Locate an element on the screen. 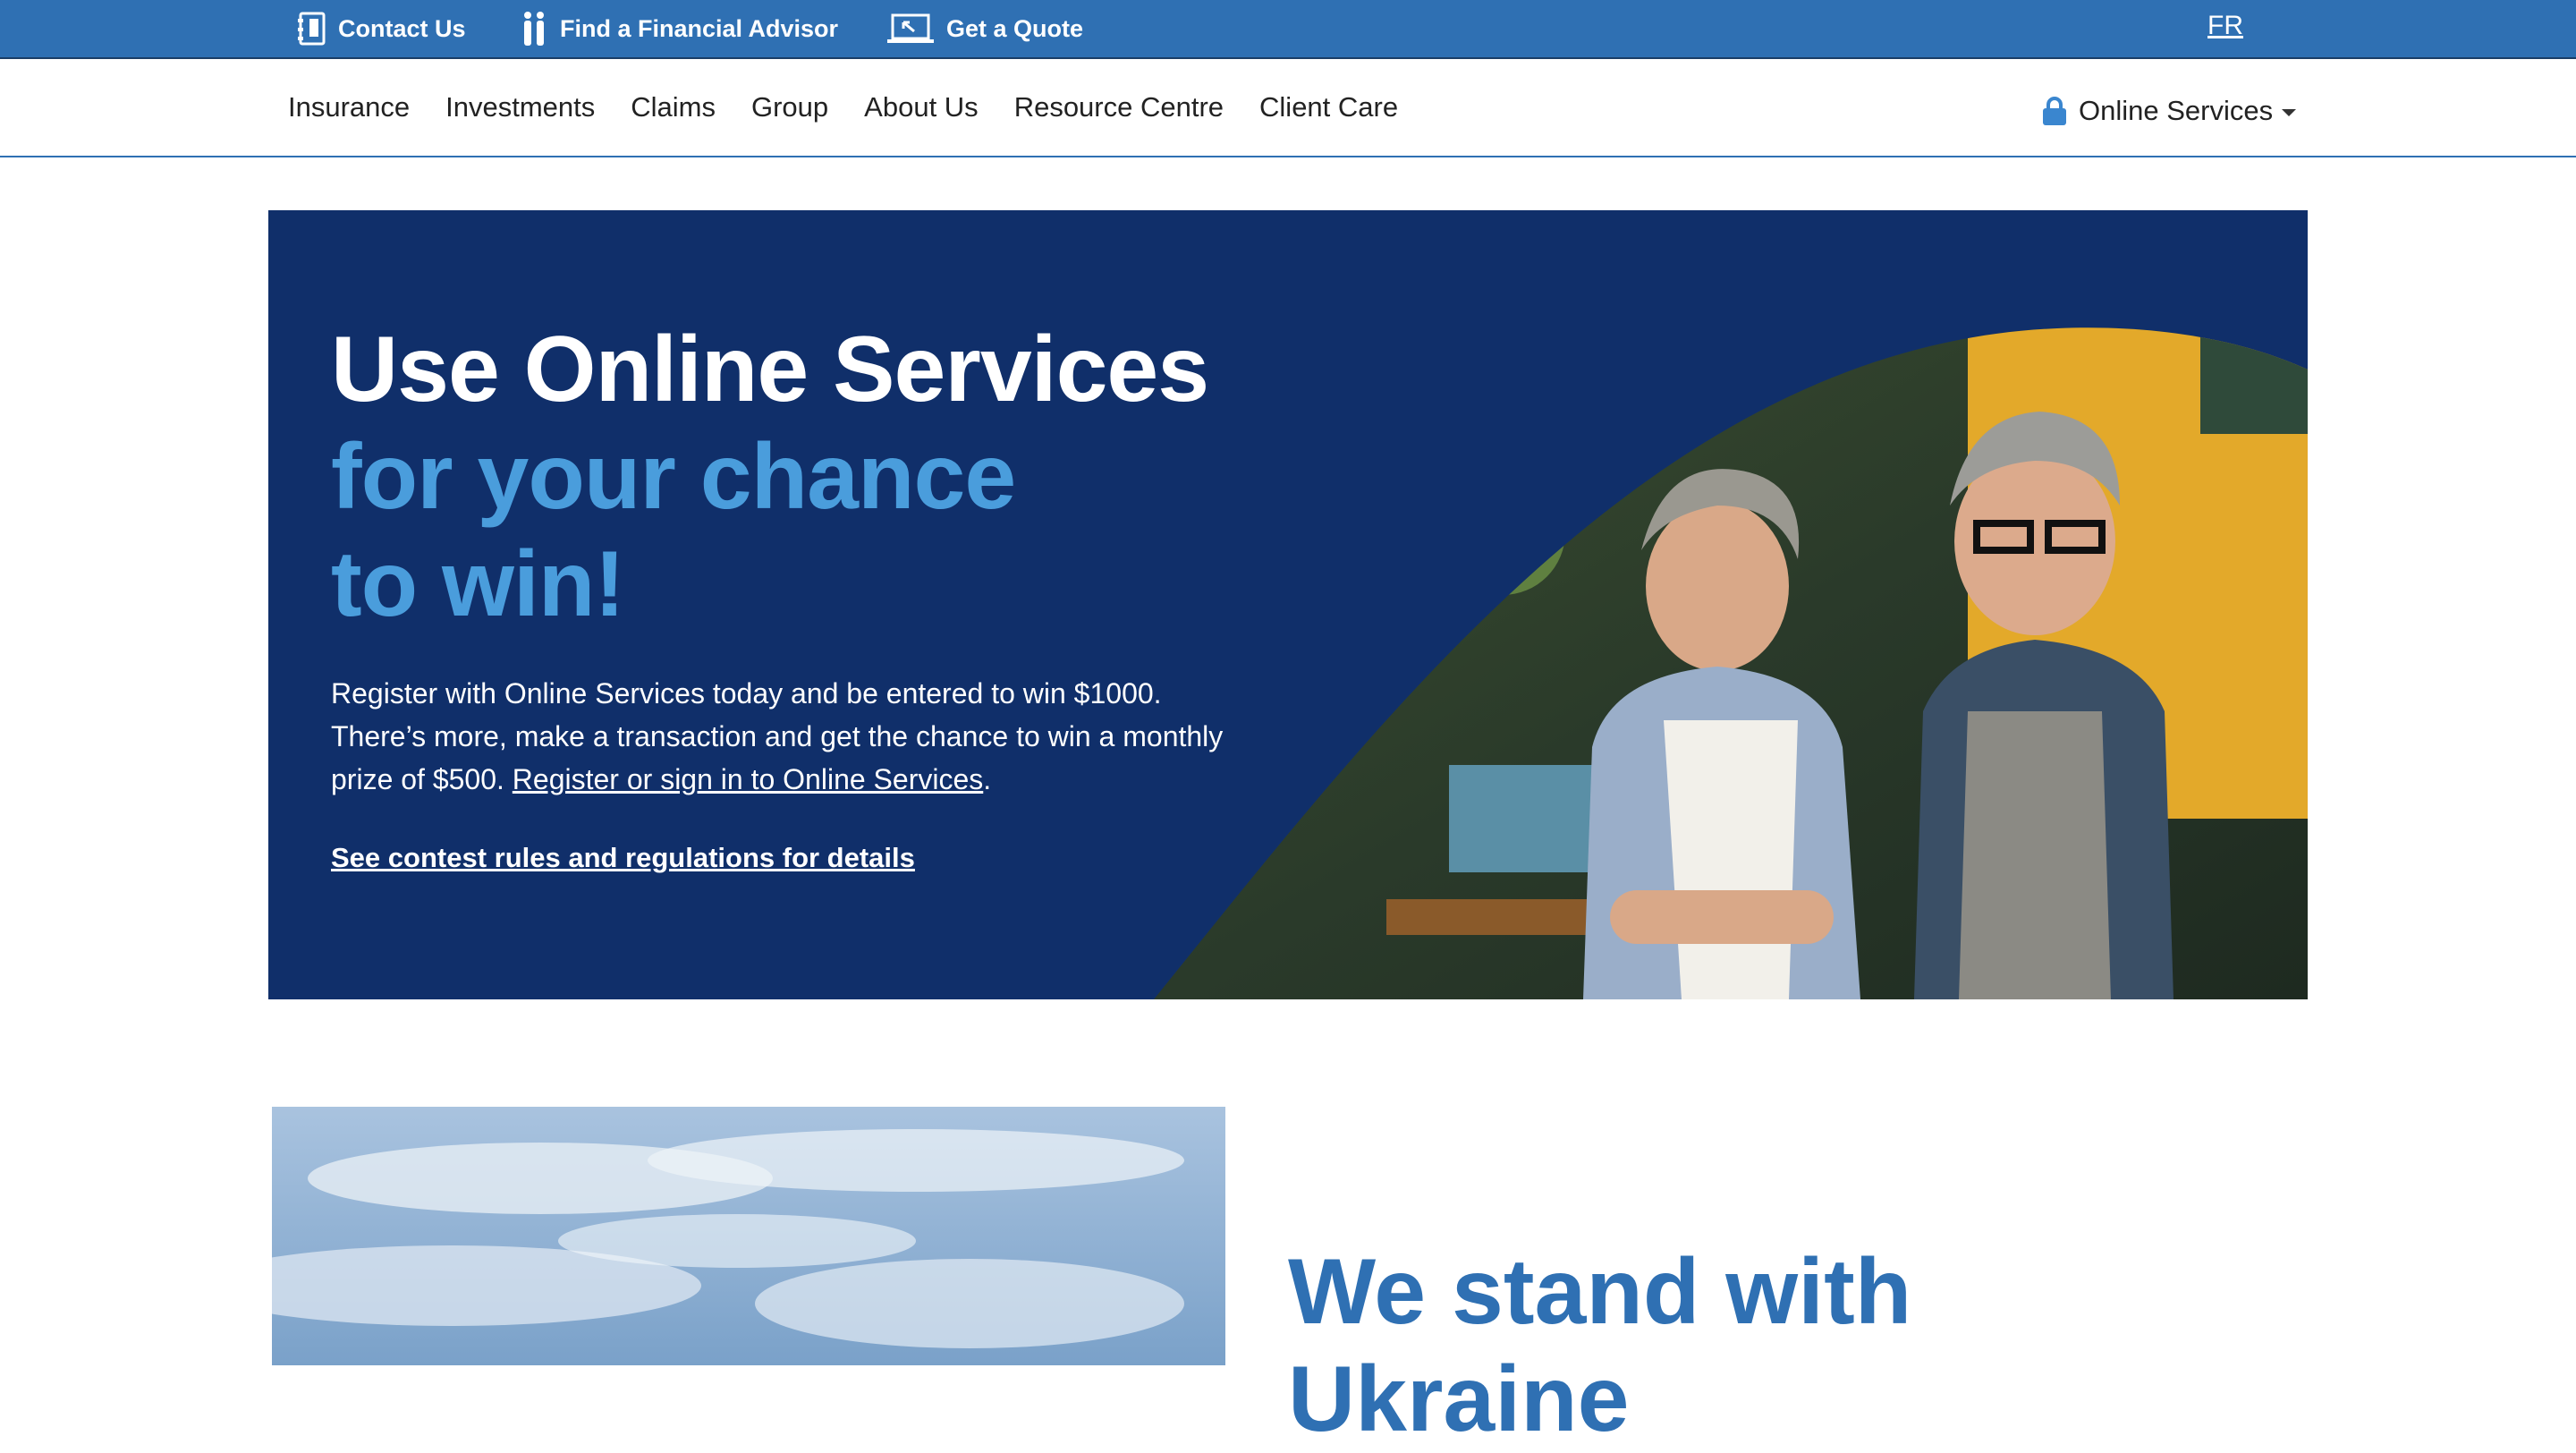 The image size is (2576, 1453). hero-title-line-1: Use Online Services is located at coordinates (770, 369).